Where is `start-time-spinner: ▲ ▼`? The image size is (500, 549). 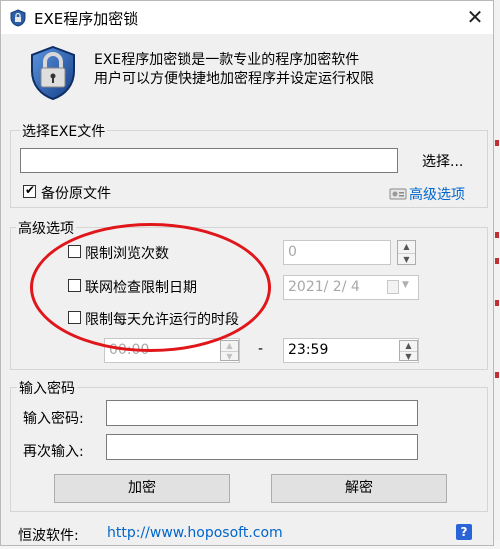
start-time-spinner: ▲ ▼ is located at coordinates (229, 350).